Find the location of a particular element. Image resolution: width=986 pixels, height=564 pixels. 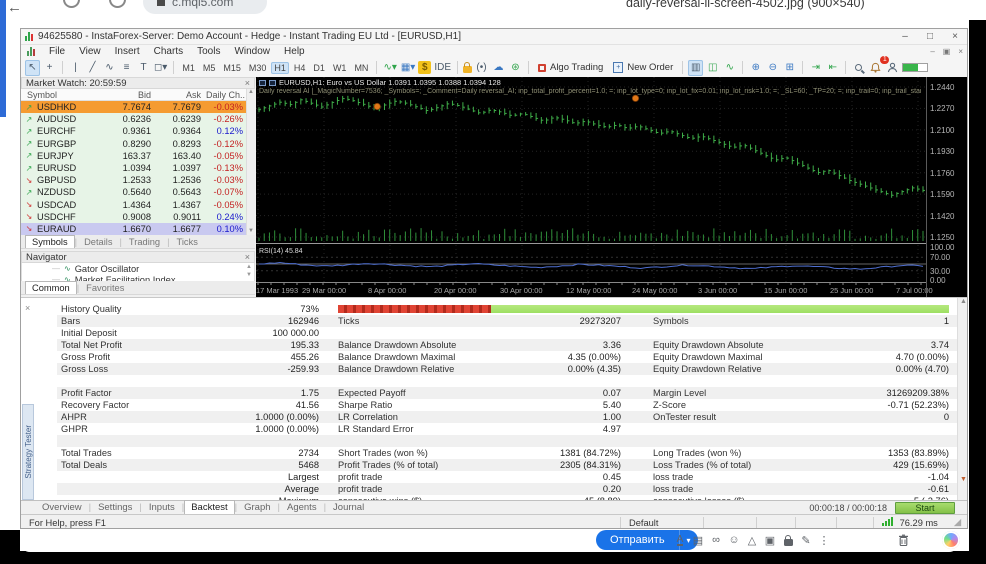

new-order-button: + New Order is located at coordinates (643, 68).